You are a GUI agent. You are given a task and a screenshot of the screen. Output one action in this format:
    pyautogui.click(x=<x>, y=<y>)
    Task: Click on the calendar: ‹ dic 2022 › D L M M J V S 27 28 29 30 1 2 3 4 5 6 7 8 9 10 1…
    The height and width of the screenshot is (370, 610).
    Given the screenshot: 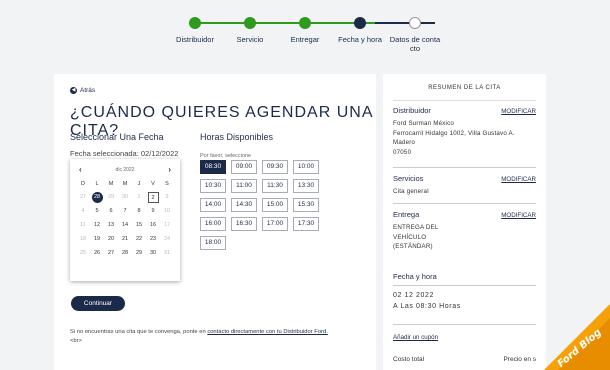 What is the action you would take?
    pyautogui.click(x=125, y=220)
    